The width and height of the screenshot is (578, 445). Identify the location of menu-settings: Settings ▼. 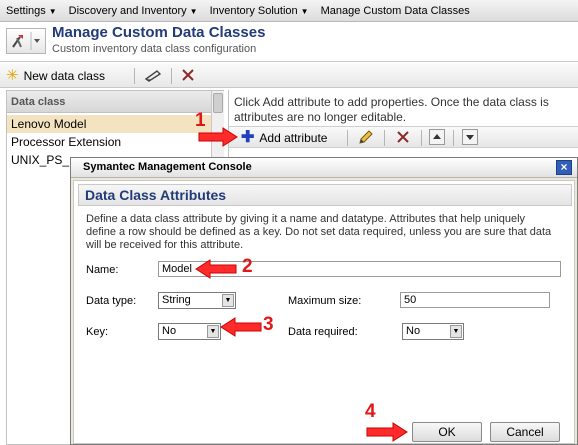
(31, 11).